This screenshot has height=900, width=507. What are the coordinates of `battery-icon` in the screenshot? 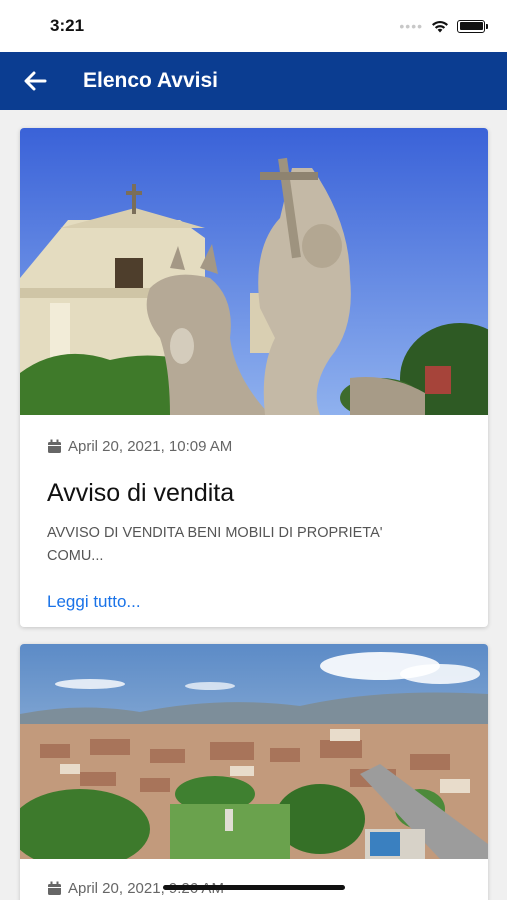 It's located at (472, 26).